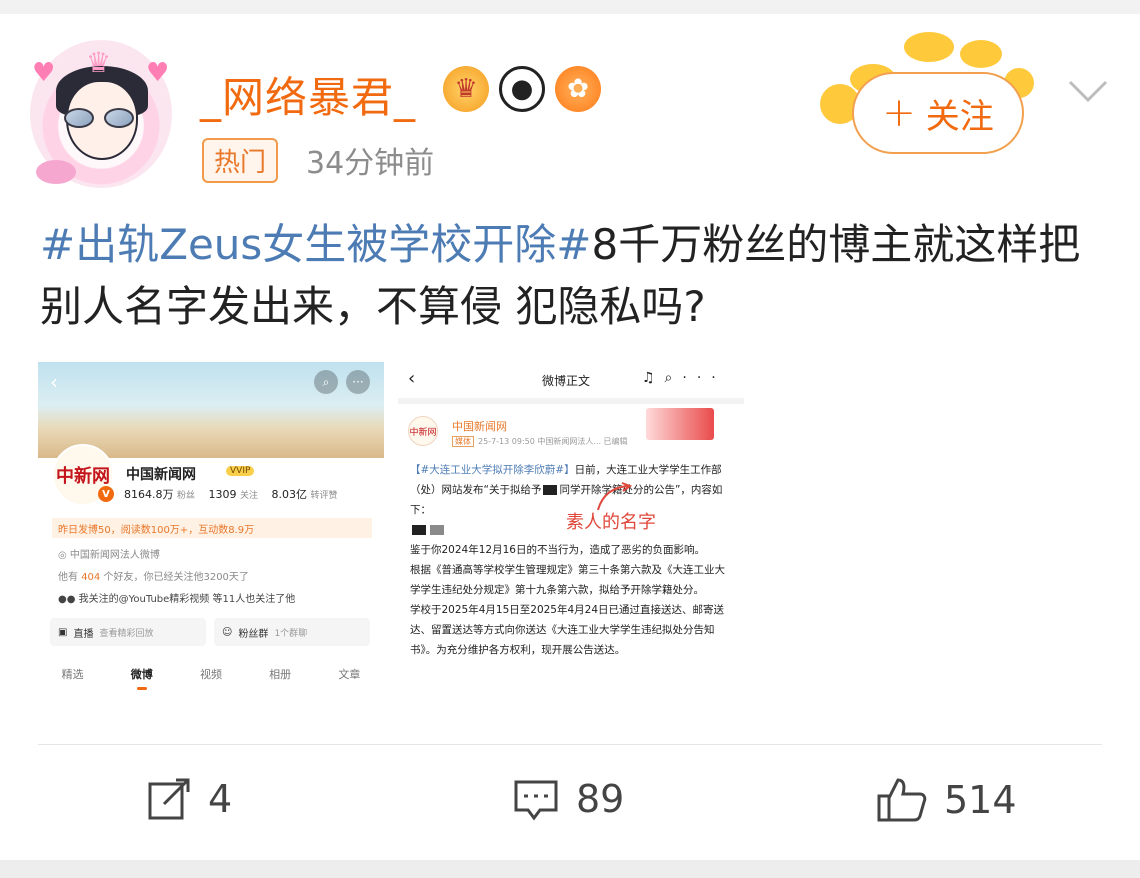 The height and width of the screenshot is (878, 1140). What do you see at coordinates (540, 441) in the screenshot?
I see `publisher-meta: 媒体 25-7-13 09:50 中国新闻网法人... 已编辑` at bounding box center [540, 441].